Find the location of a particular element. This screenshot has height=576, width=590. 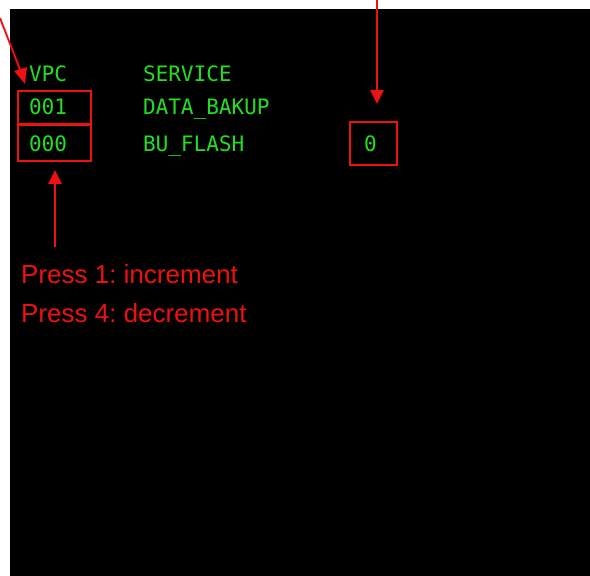

arrow-to-status-value is located at coordinates (377, 52).